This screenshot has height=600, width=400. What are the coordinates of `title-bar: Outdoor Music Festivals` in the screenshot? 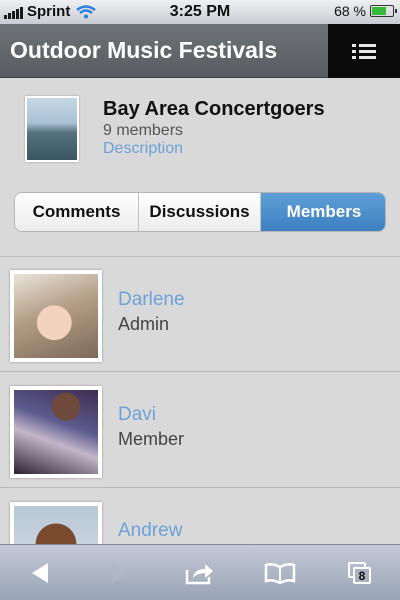 It's located at (200, 51).